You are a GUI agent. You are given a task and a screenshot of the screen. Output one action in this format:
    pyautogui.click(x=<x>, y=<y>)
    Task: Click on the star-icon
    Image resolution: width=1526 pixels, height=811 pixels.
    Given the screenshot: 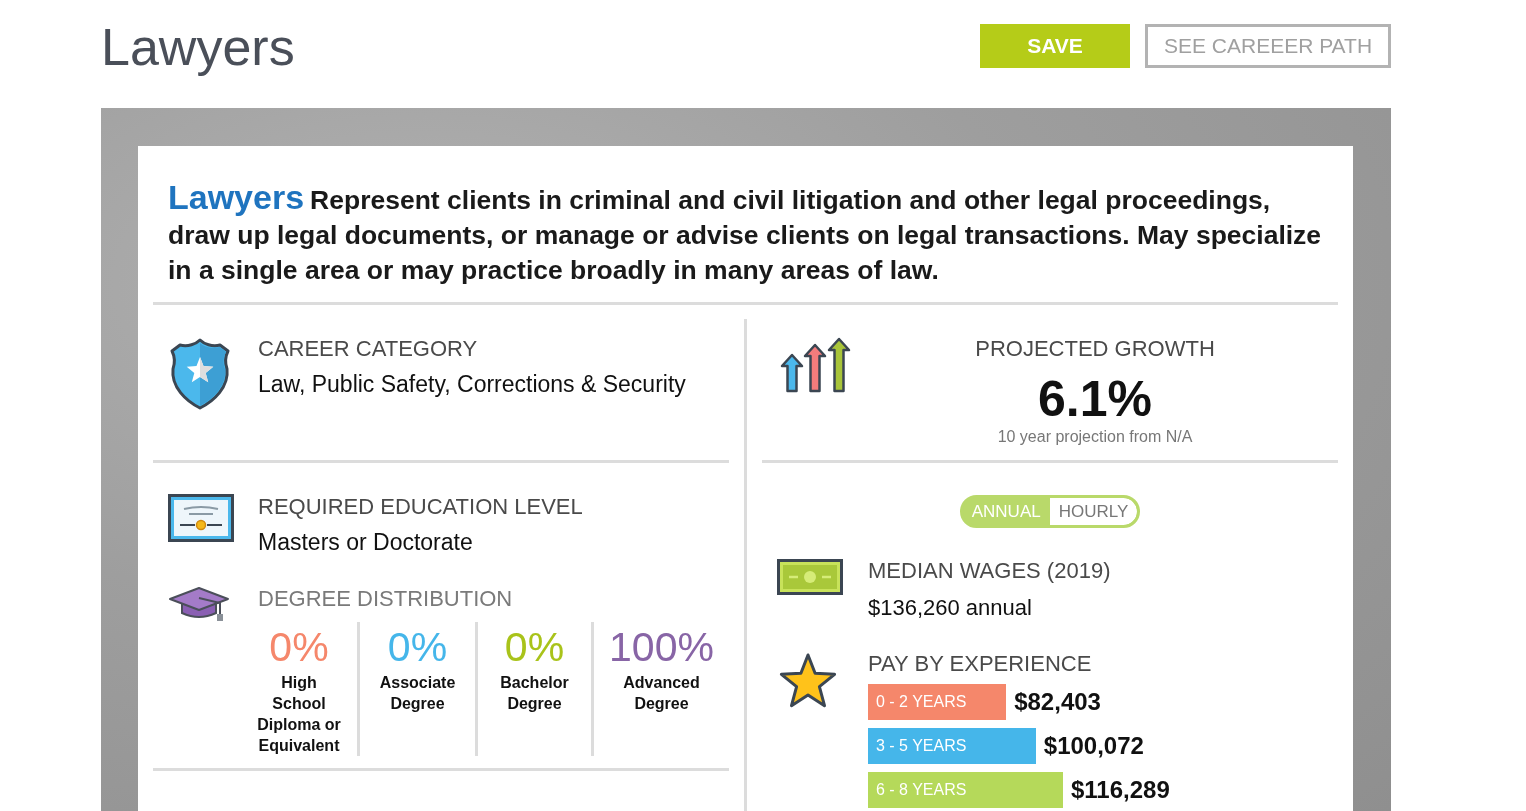 What is the action you would take?
    pyautogui.click(x=808, y=681)
    